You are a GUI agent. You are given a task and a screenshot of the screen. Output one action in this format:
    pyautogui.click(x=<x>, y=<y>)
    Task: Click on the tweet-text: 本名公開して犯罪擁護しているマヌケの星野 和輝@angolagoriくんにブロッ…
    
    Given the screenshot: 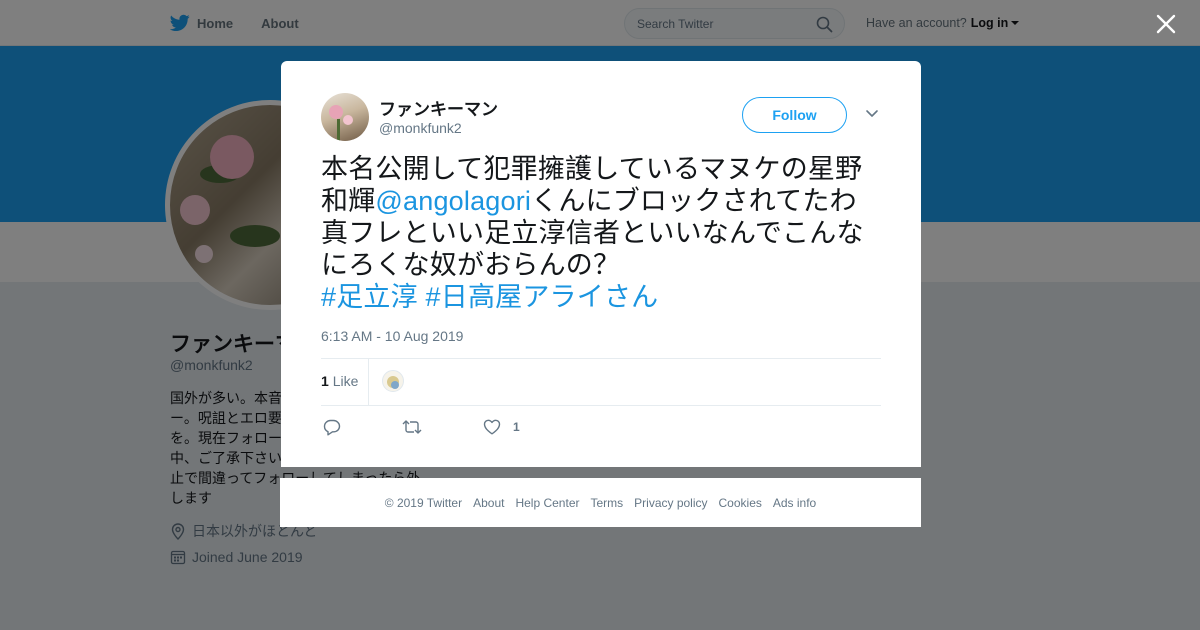 What is the action you would take?
    pyautogui.click(x=603, y=233)
    